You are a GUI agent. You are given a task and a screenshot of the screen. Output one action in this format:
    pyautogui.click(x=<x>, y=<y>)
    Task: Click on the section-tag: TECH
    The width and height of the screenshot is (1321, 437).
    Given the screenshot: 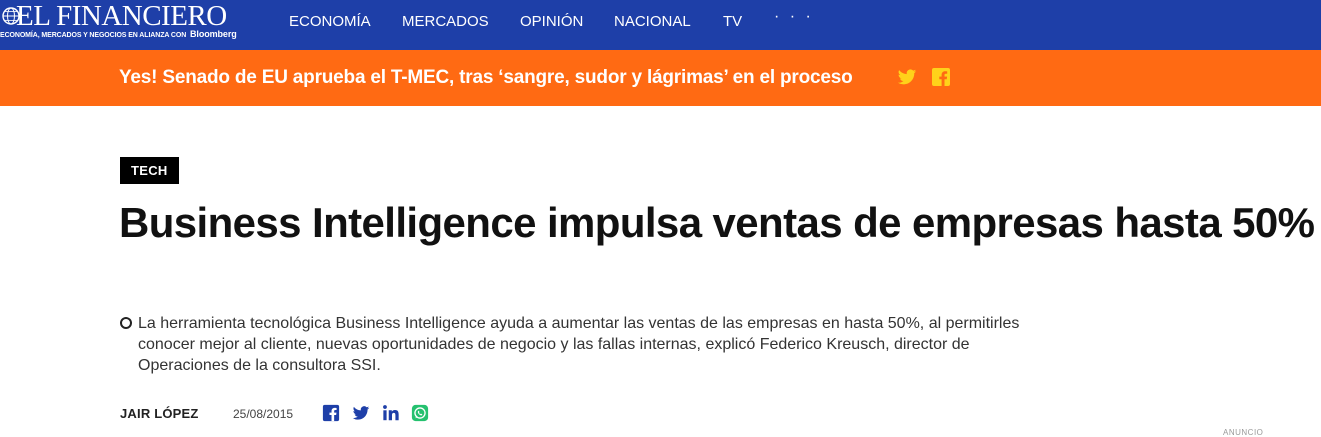 What is the action you would take?
    pyautogui.click(x=149, y=170)
    